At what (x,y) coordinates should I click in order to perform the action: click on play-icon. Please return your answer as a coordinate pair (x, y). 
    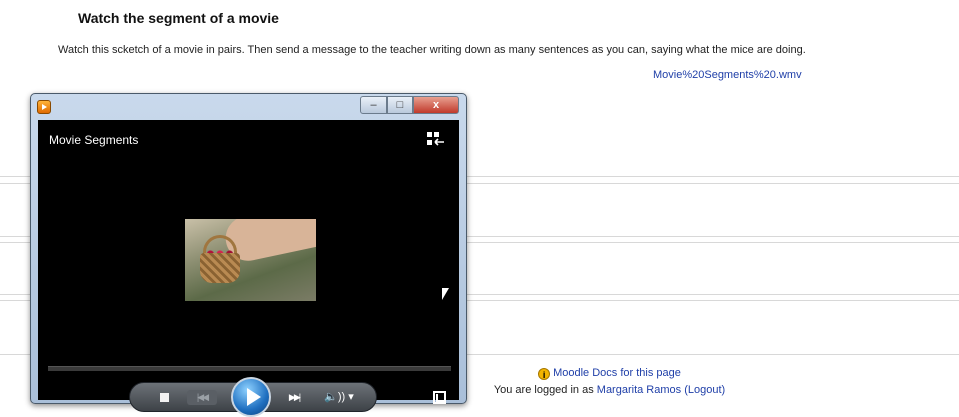
    Looking at the image, I should click on (251, 397).